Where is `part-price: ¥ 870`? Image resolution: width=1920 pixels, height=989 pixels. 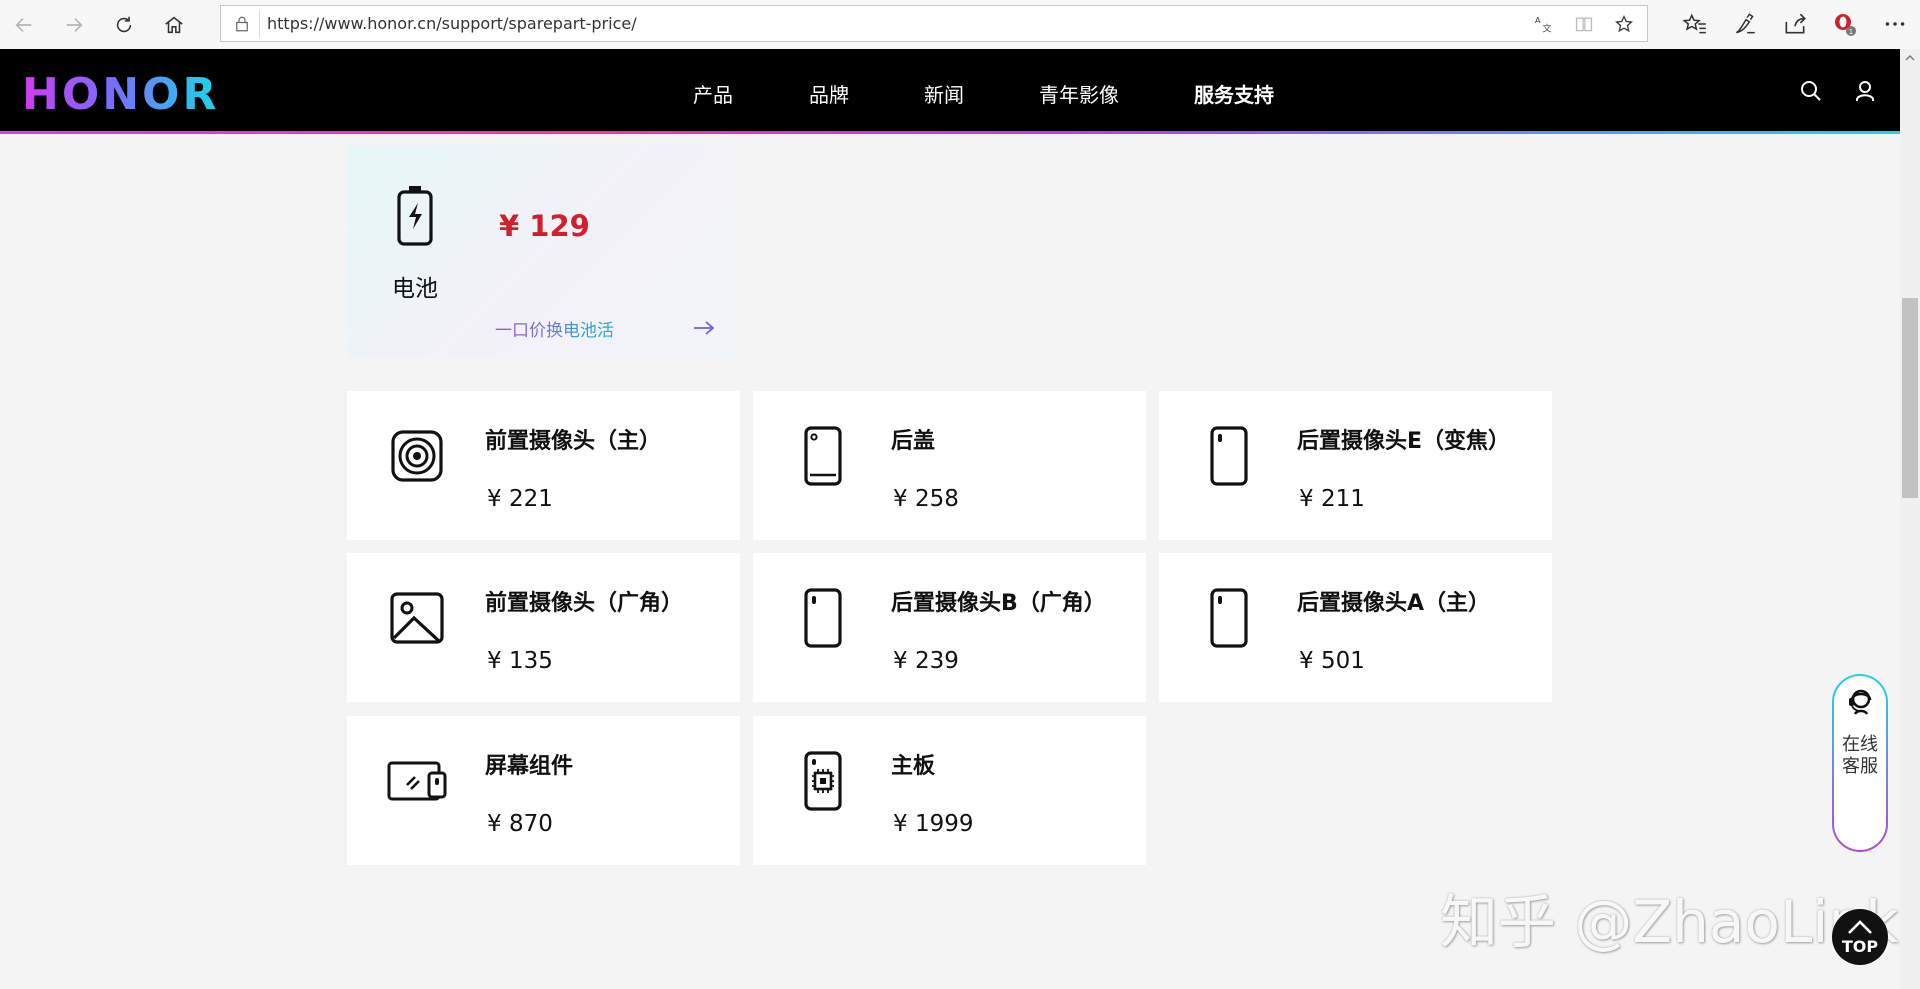
part-price: ¥ 870 is located at coordinates (520, 824).